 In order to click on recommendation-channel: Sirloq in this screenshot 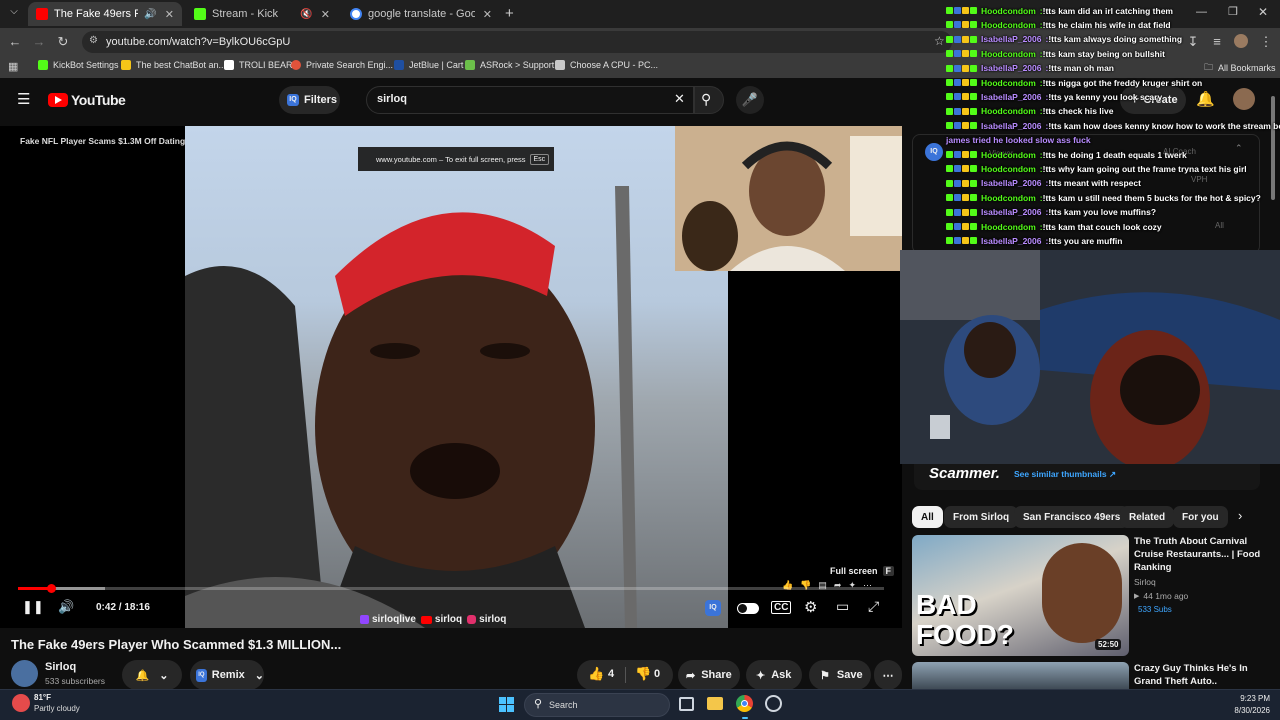, I will do `click(1145, 582)`.